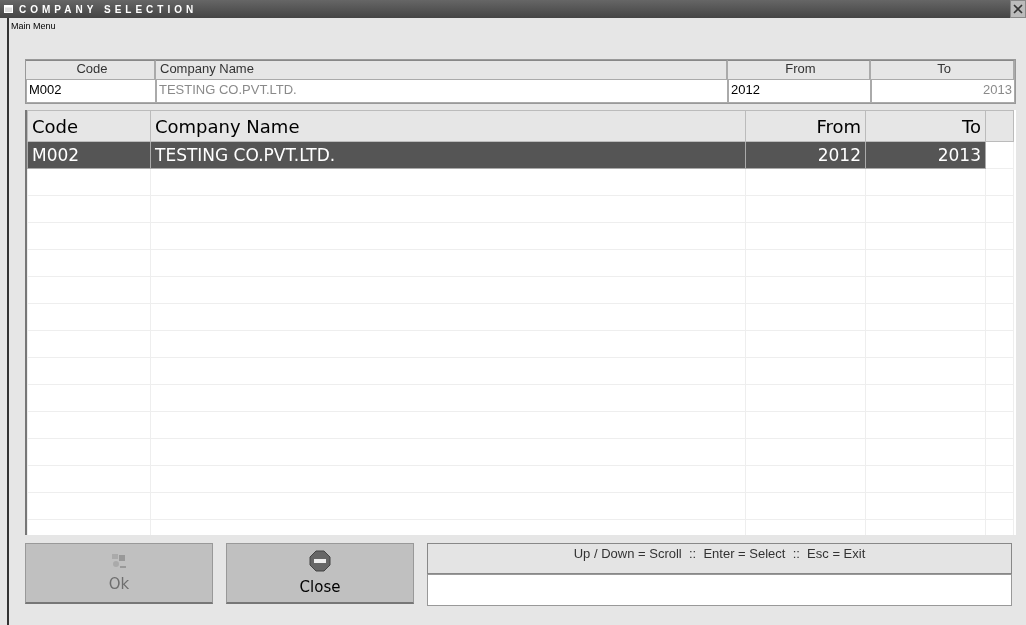 The width and height of the screenshot is (1026, 625). I want to click on table-row: M002 TESTING CO.PVT.LTD. 2012 2013, so click(520, 155).